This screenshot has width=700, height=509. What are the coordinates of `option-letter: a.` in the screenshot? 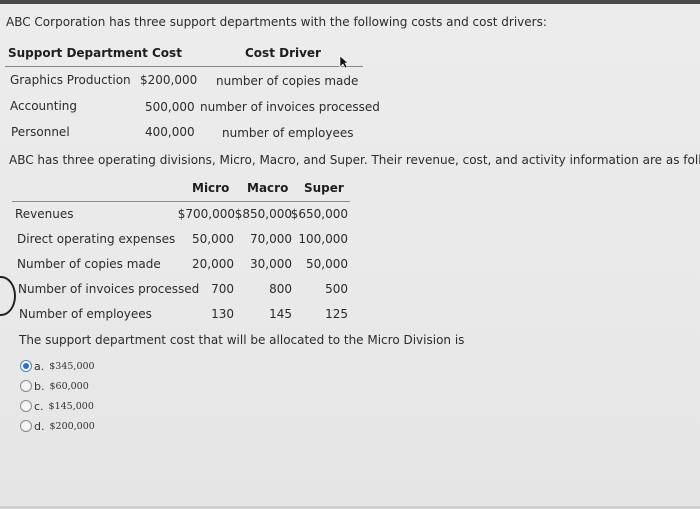 It's located at (39, 366).